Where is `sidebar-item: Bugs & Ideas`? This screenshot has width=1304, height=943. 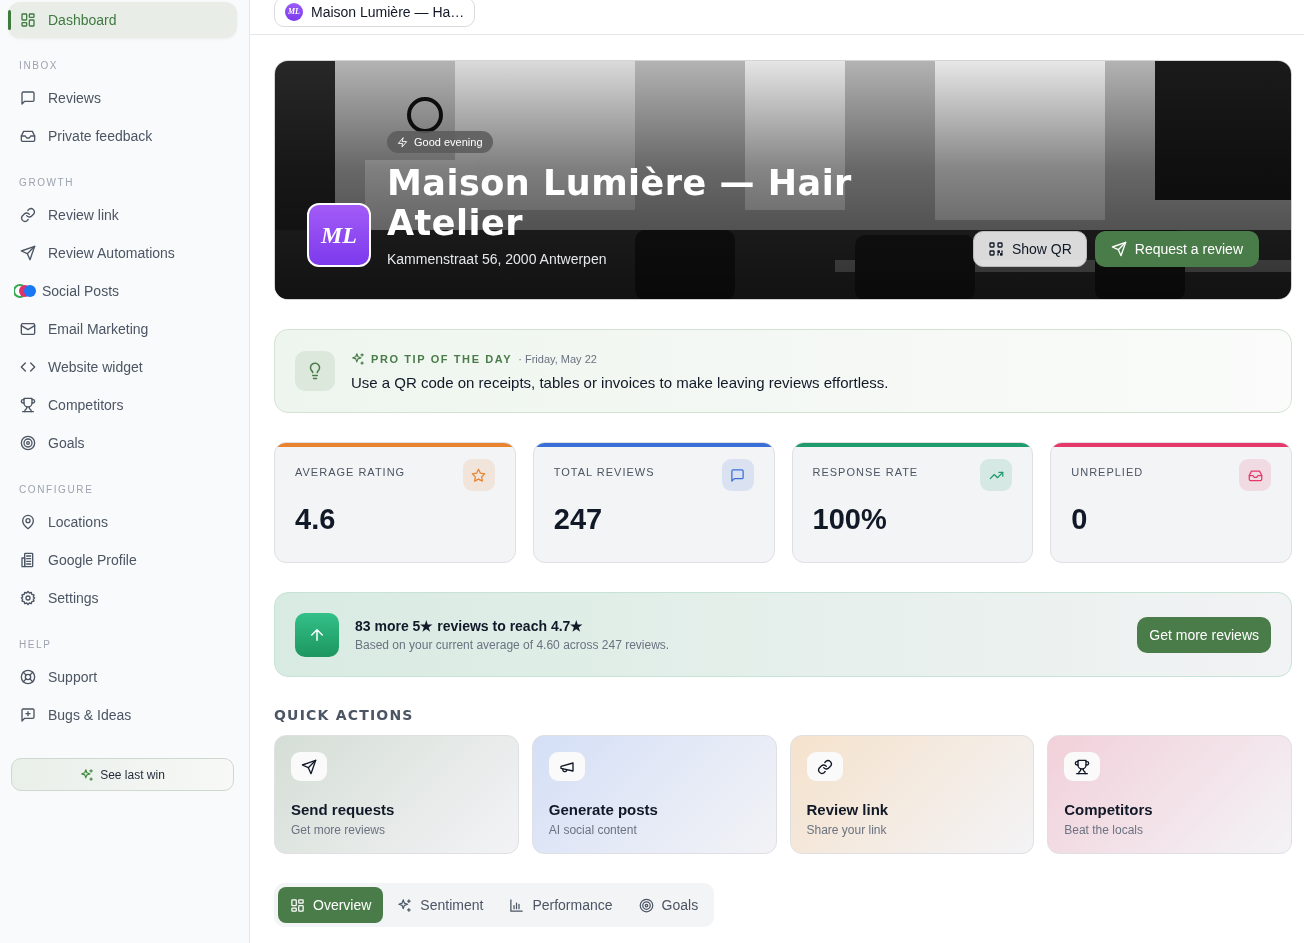
sidebar-item: Bugs & Ideas is located at coordinates (122, 715).